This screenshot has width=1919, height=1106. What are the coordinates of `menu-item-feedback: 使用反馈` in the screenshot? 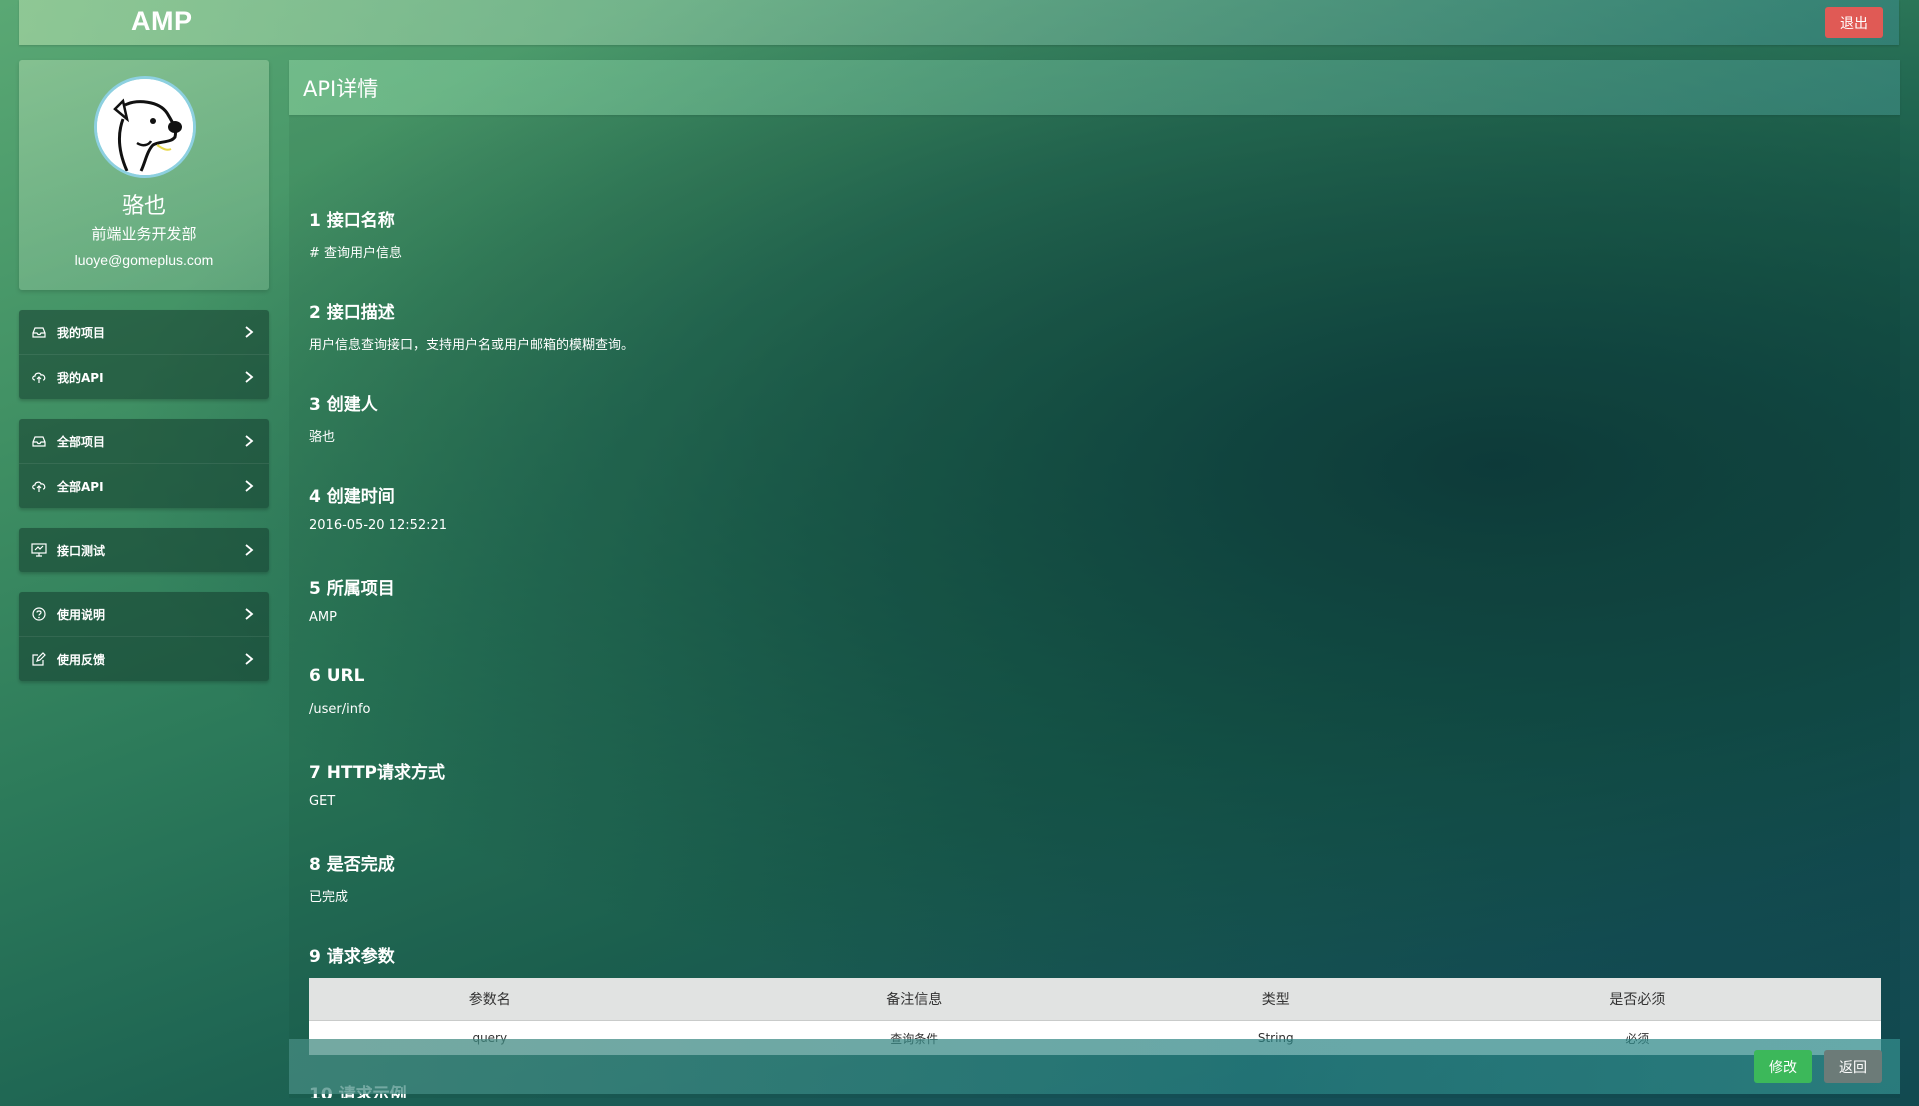 It's located at (144, 659).